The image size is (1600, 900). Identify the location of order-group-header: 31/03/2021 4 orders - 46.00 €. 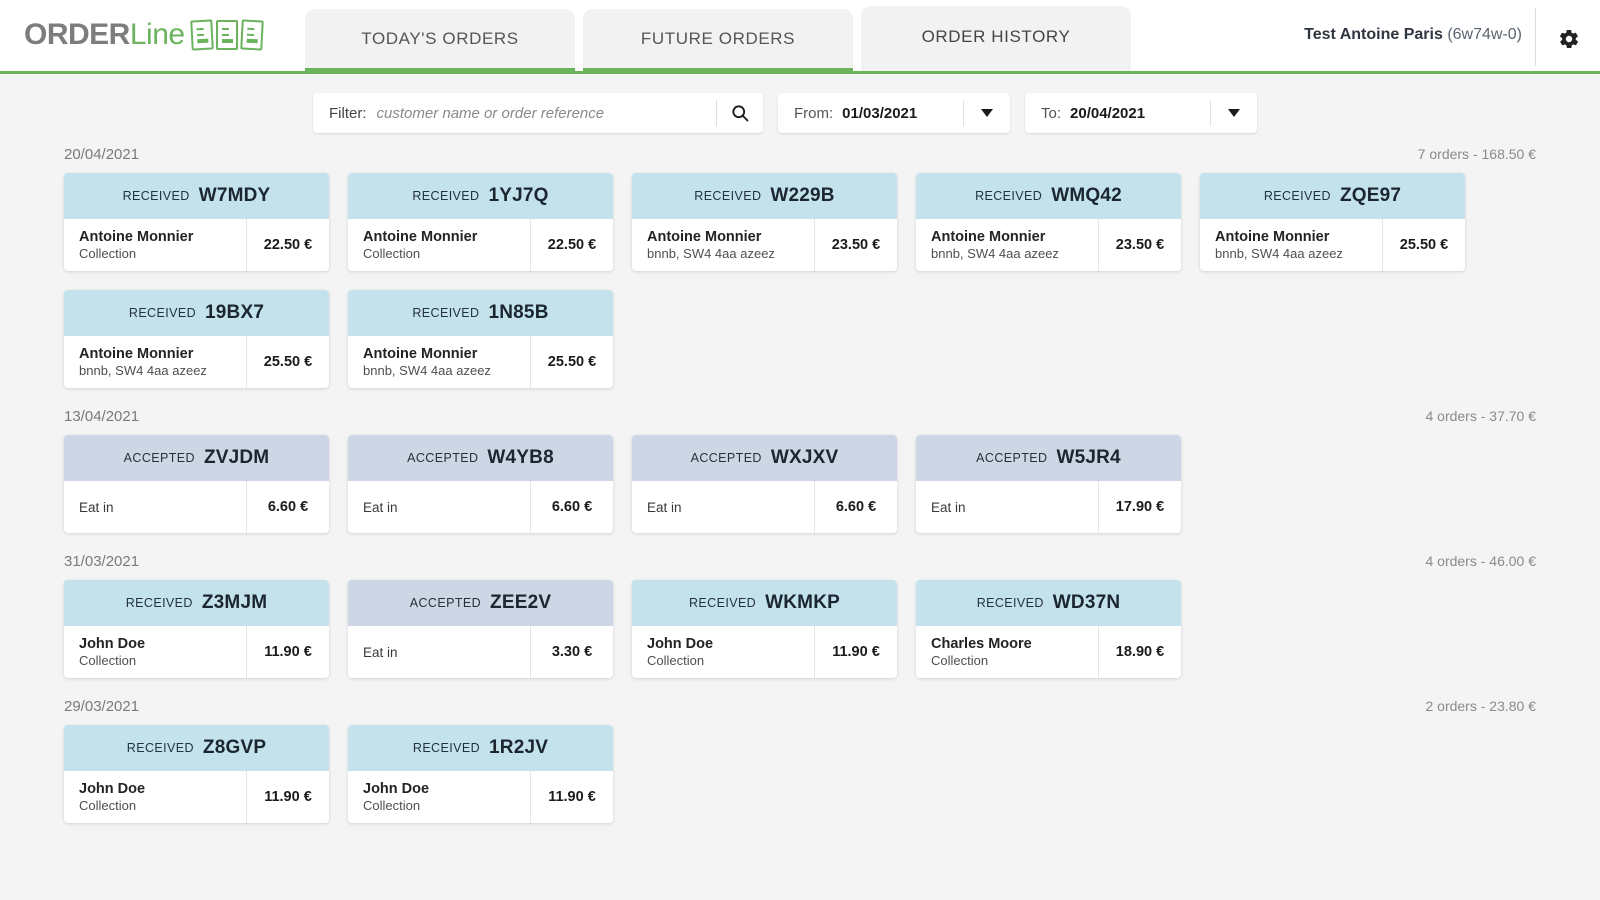
(800, 563).